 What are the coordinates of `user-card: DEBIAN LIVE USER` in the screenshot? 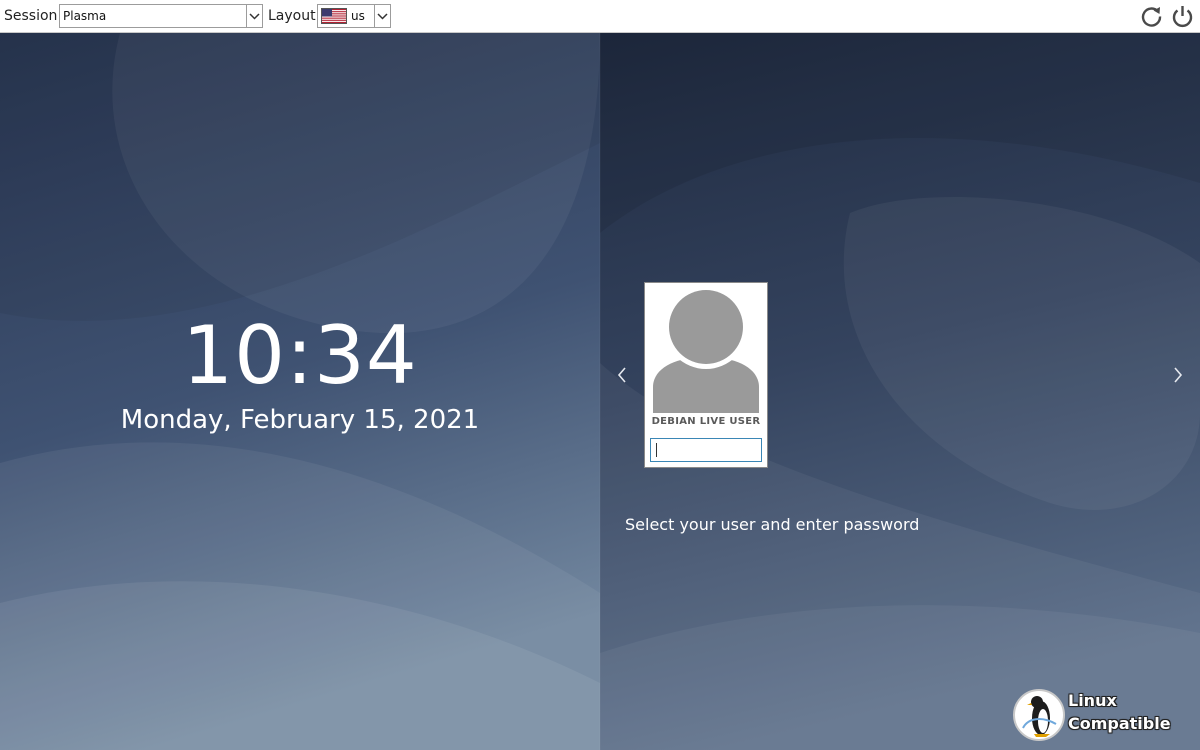 It's located at (706, 375).